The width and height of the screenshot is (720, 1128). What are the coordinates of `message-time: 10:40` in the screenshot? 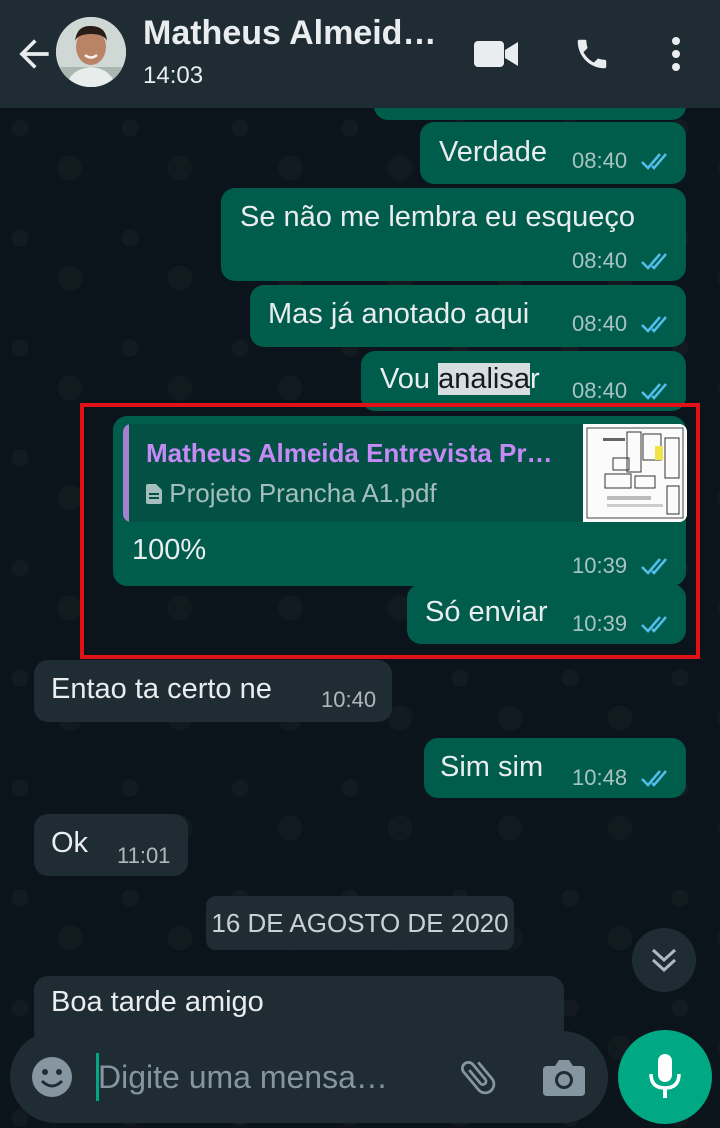 It's located at (349, 699).